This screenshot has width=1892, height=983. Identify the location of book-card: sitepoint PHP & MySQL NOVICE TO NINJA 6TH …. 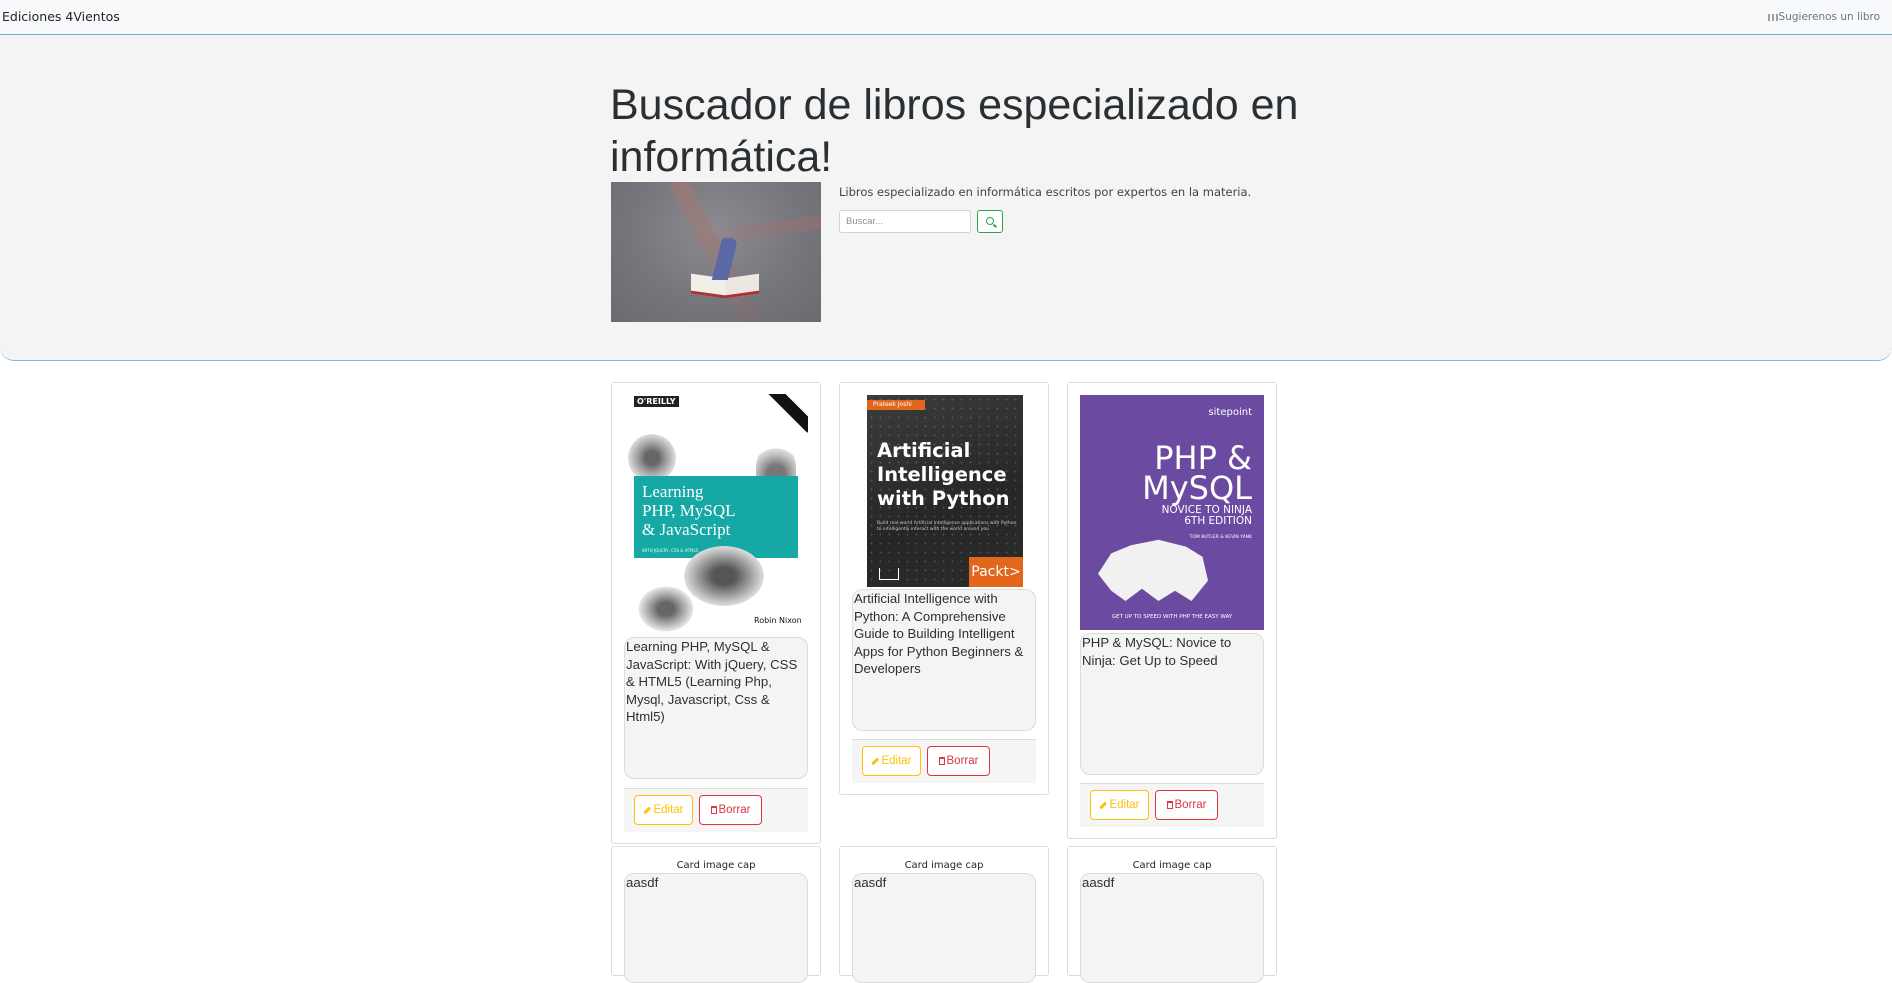
(1172, 610).